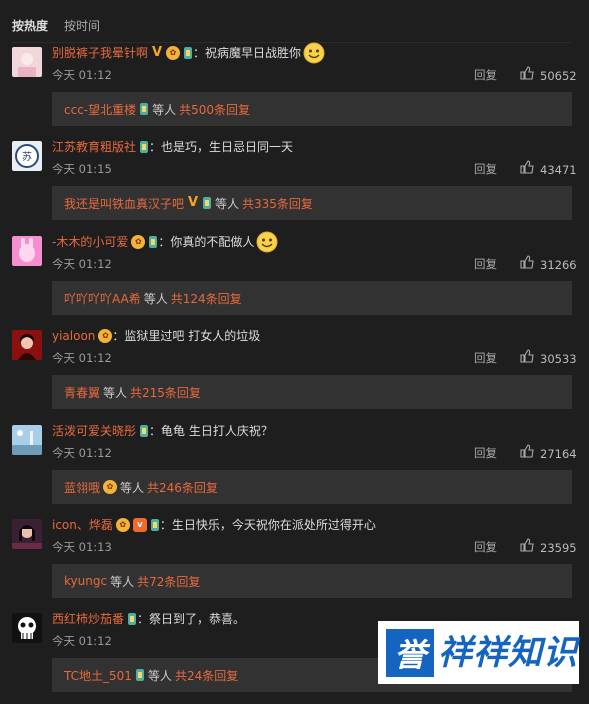 The image size is (589, 704). I want to click on comment-header: 活泼可爱关晓彤 ：龟龟 生日打人庆祝？, so click(162, 431).